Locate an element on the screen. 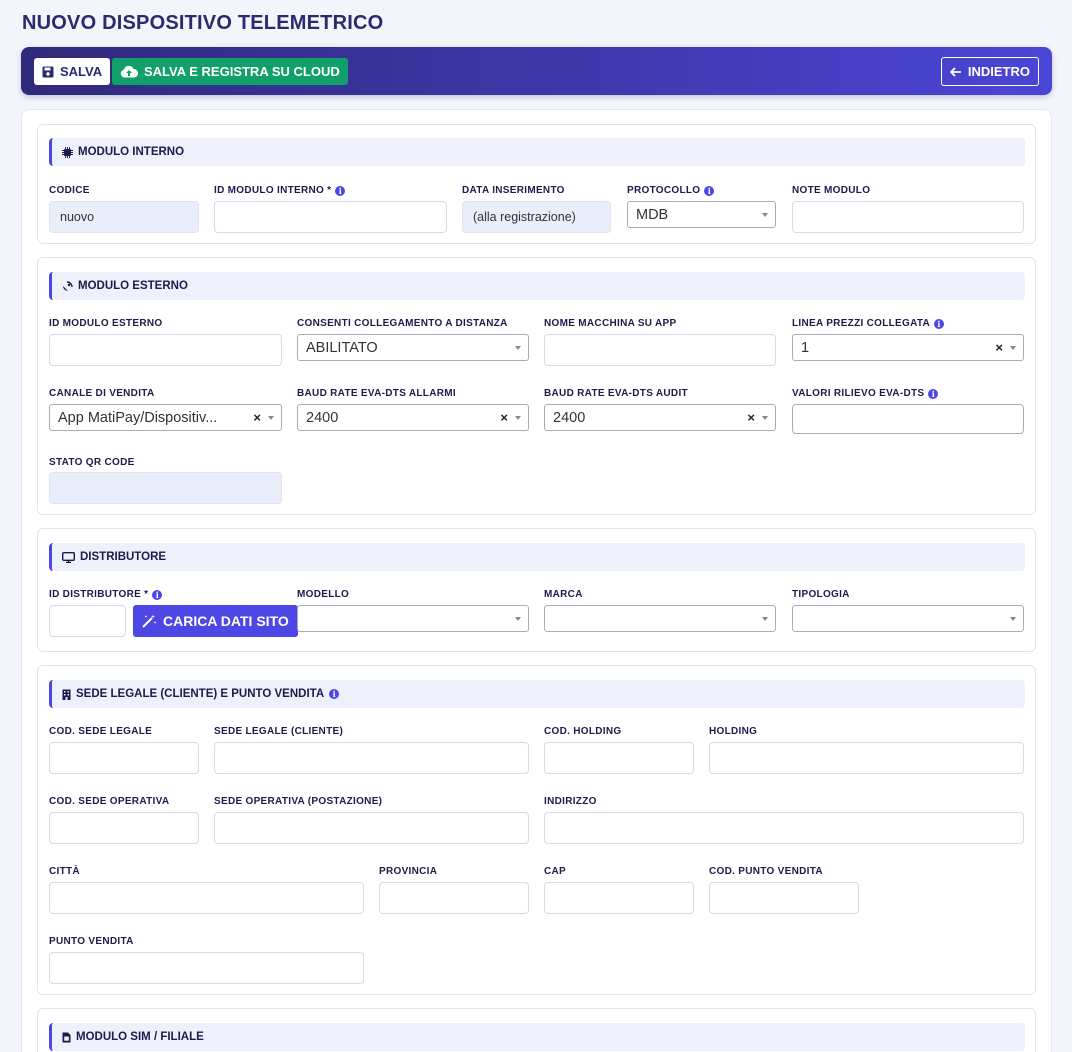 The width and height of the screenshot is (1072, 1052). external-id-input is located at coordinates (165, 350).